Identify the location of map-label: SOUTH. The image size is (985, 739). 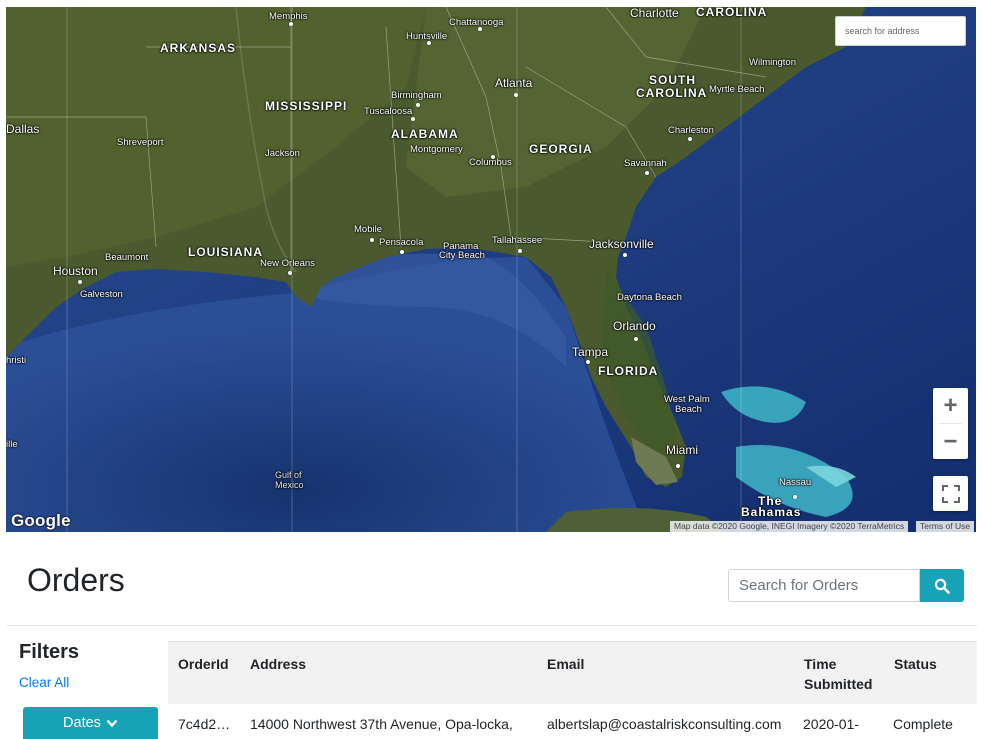
(672, 80).